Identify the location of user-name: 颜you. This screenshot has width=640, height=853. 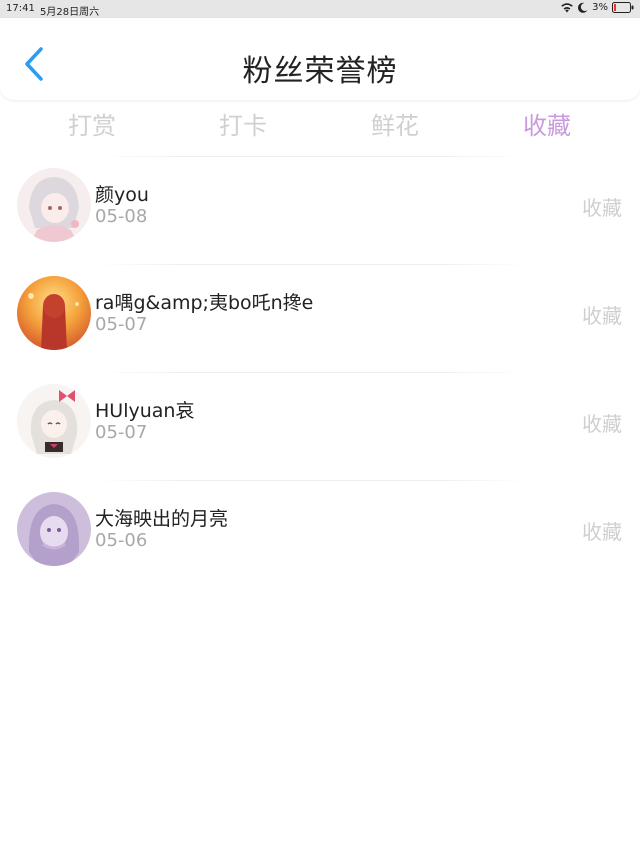
(122, 195).